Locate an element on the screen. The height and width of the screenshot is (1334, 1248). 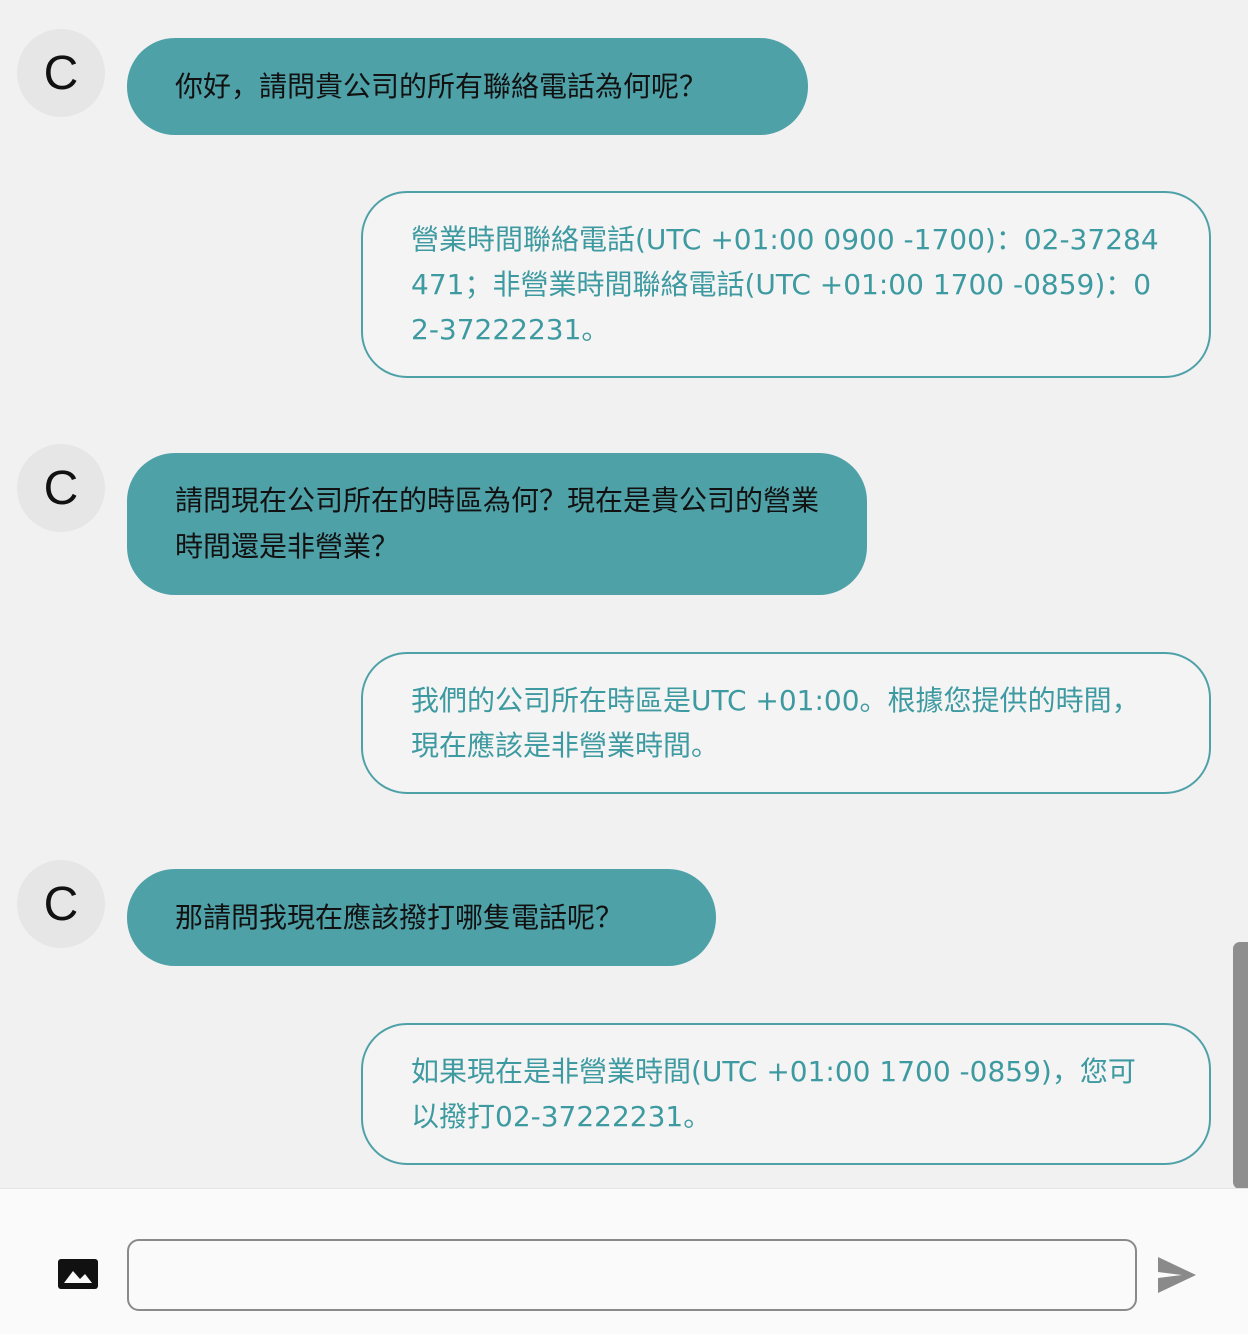
scrollbar-thumb is located at coordinates (1240, 1065).